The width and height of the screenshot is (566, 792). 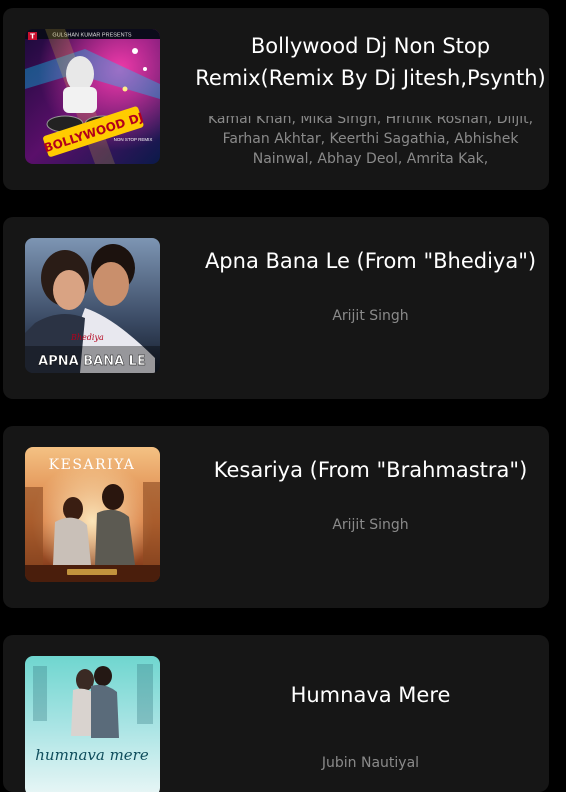 What do you see at coordinates (92, 514) in the screenshot?
I see `album-cover: KESARIYA` at bounding box center [92, 514].